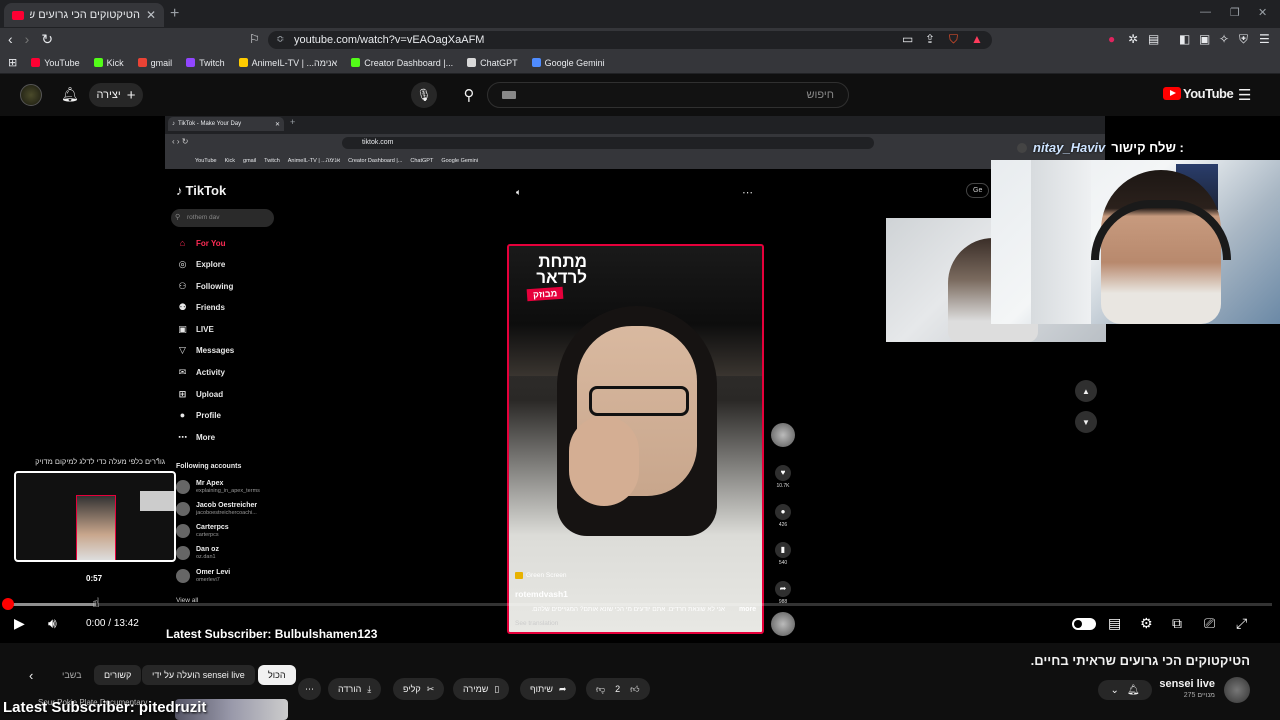  I want to click on wallet-tab-icon: ▣, so click(1204, 39).